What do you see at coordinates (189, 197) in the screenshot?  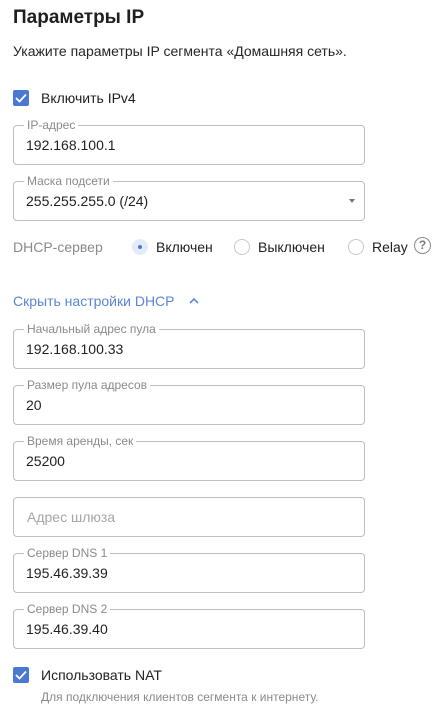 I see `subnet-mask-select: Маска подсети 255.255.255.0 (/24)` at bounding box center [189, 197].